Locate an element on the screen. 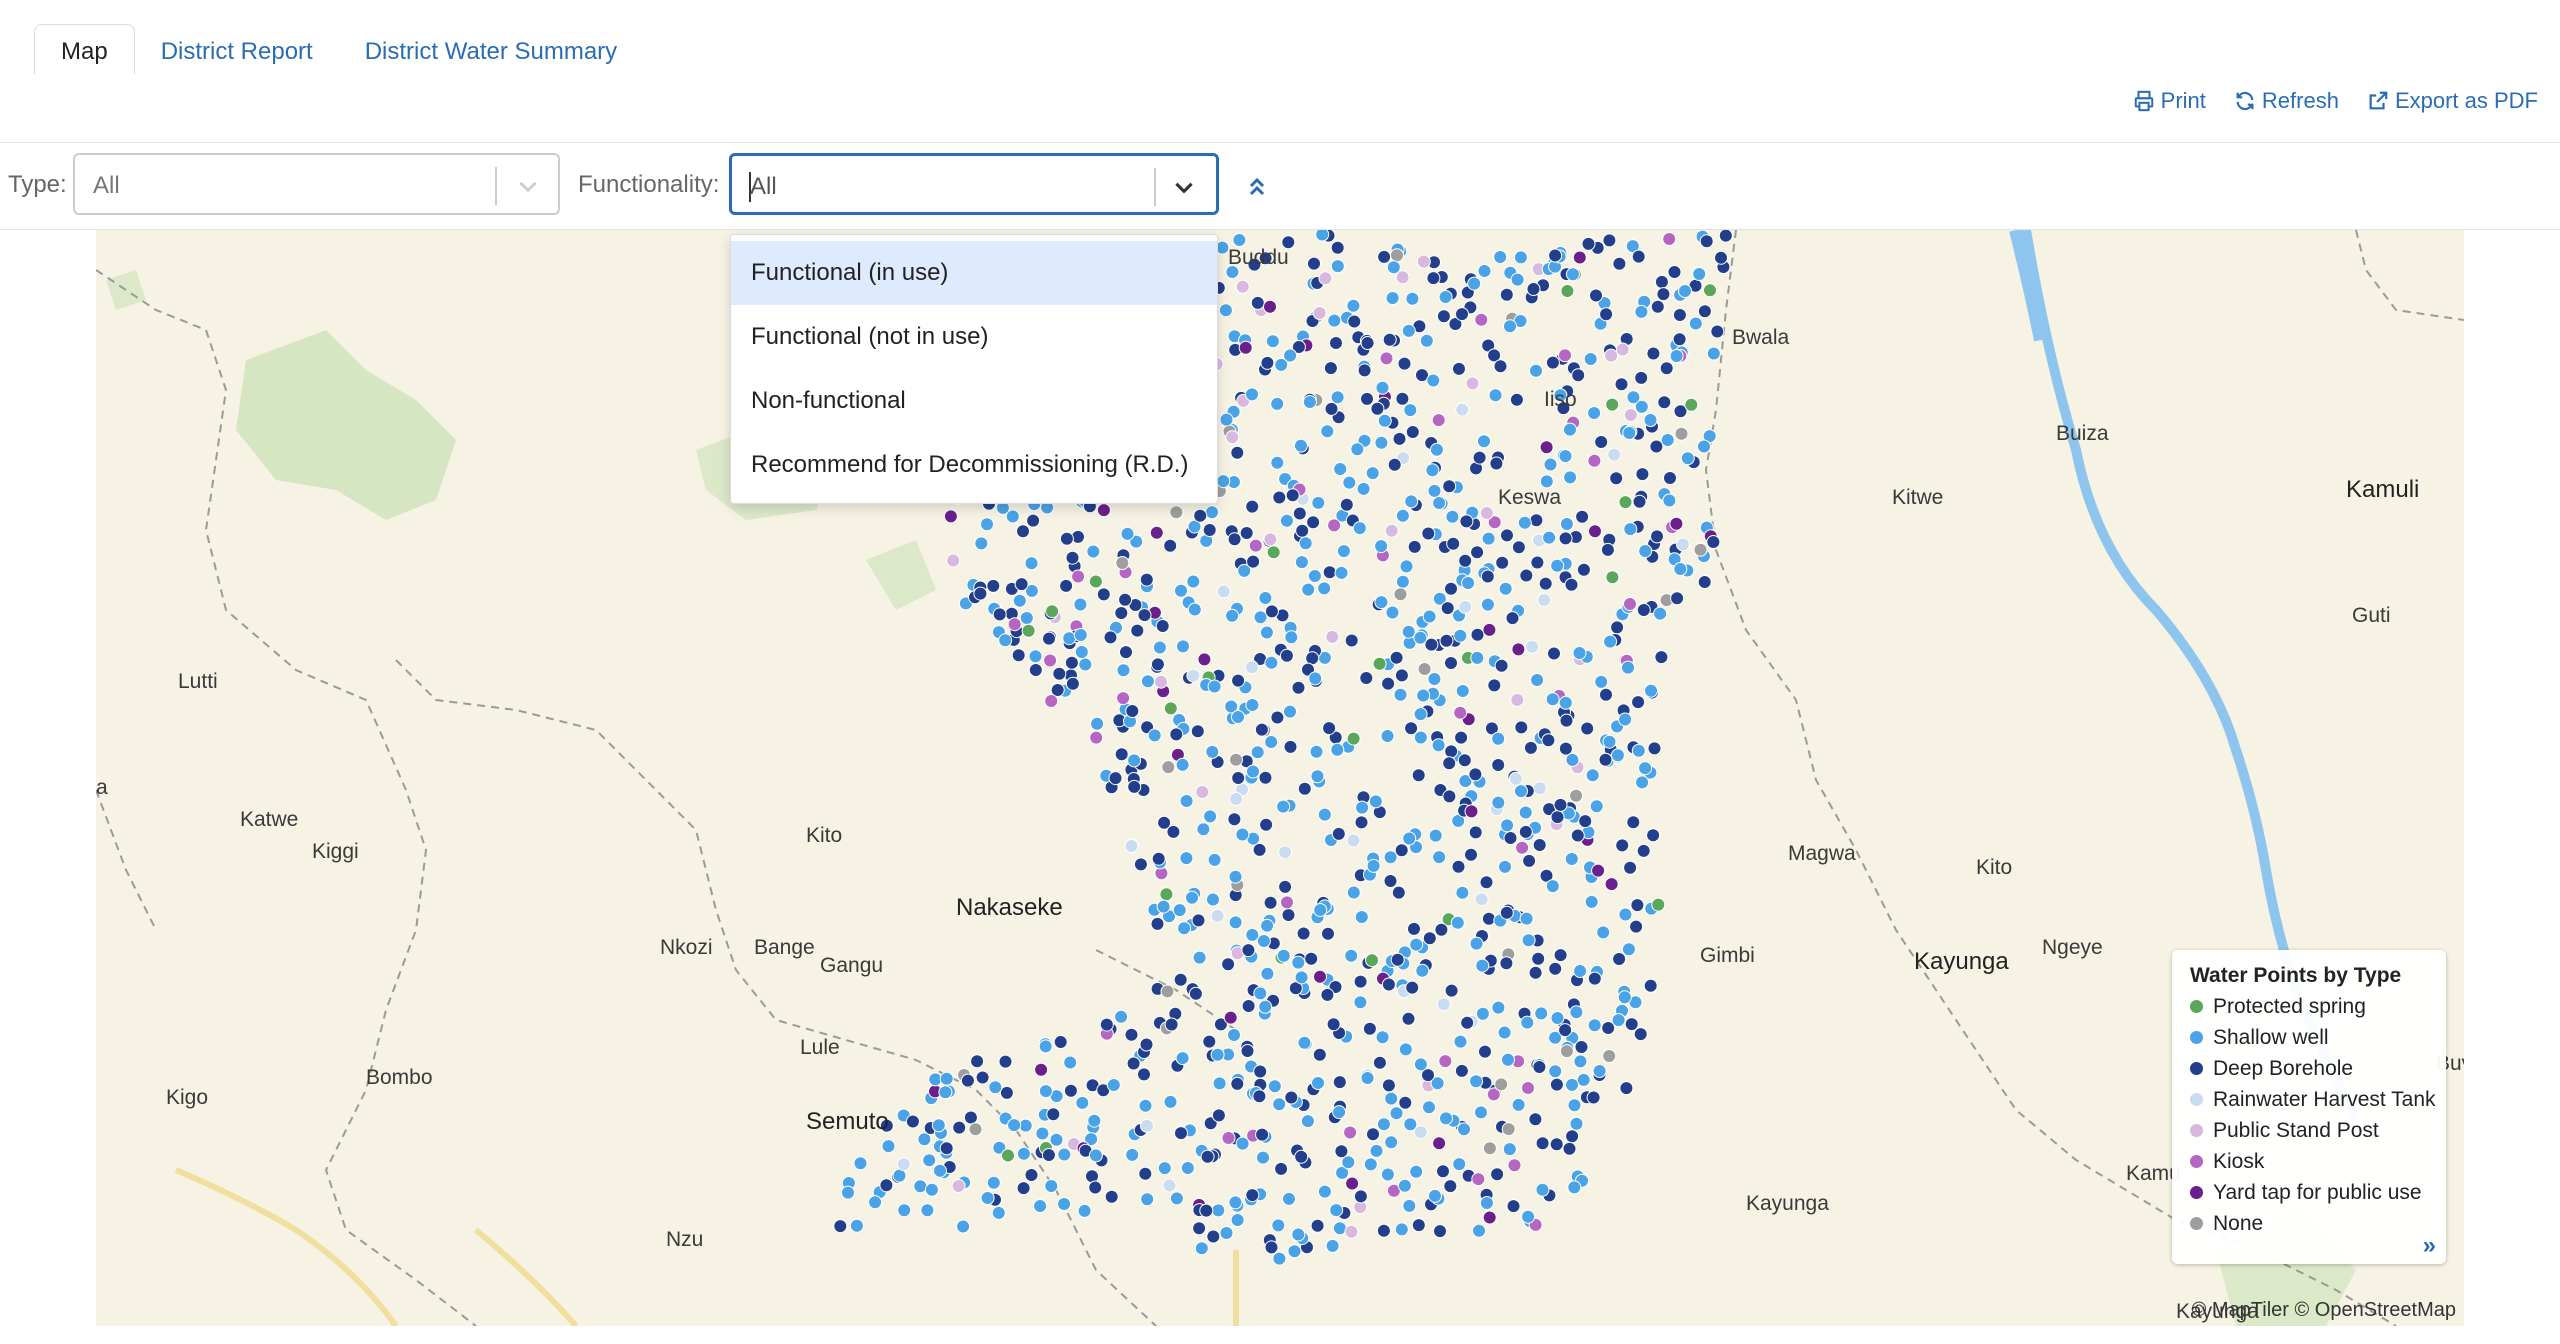 The width and height of the screenshot is (2560, 1344). option-functional-not-in-use: Functional (not in use) is located at coordinates (974, 337).